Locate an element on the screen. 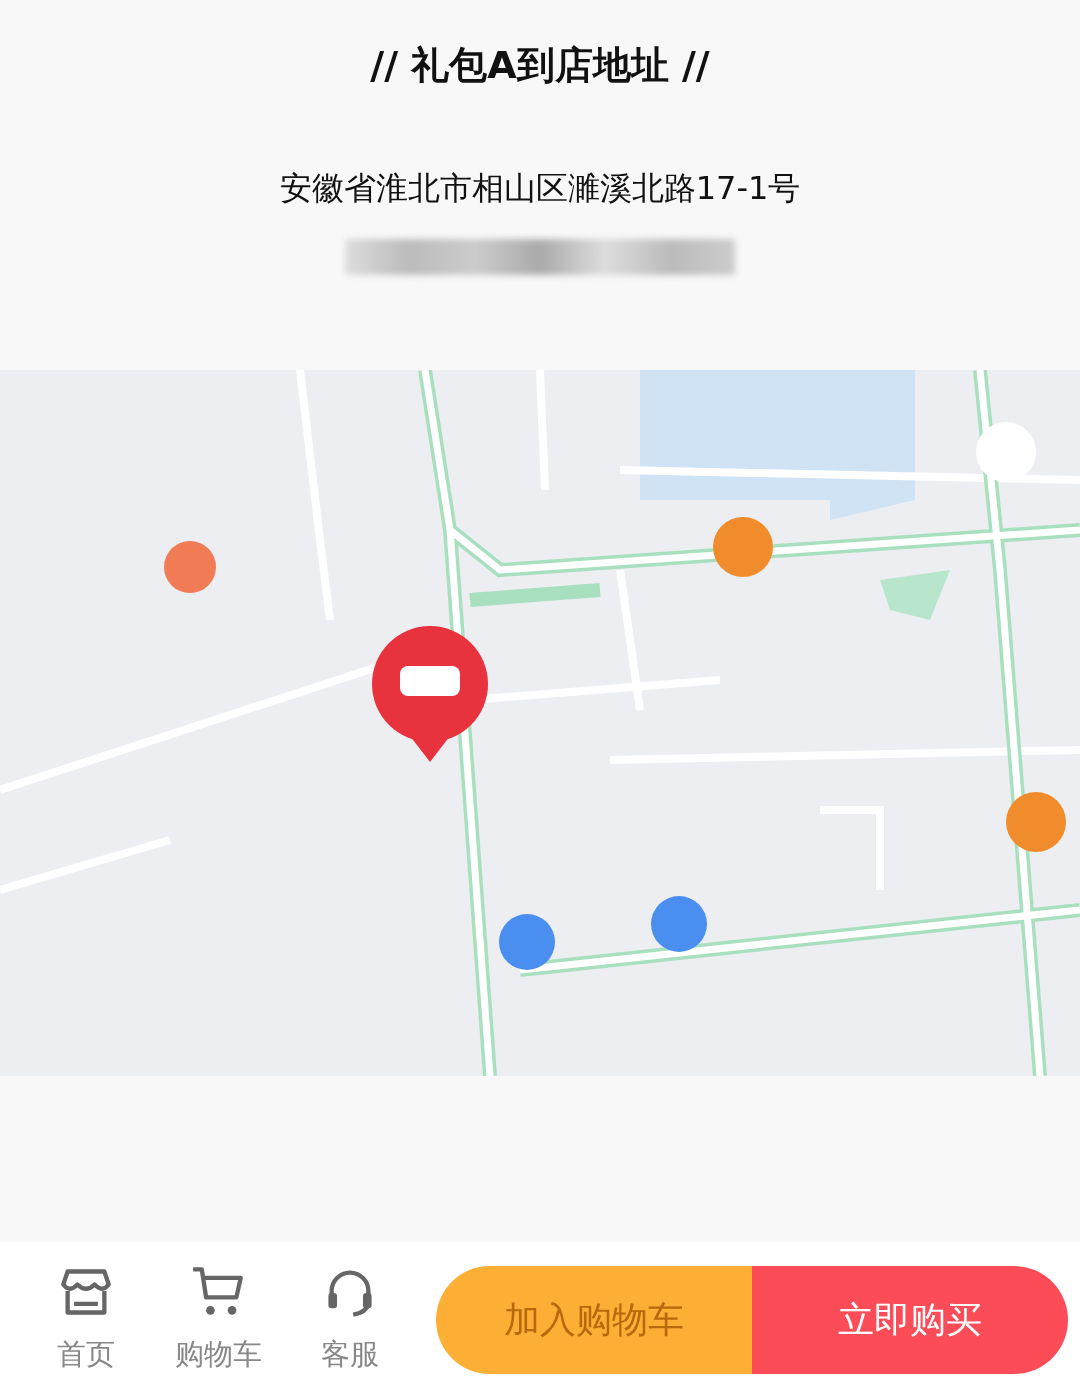 Image resolution: width=1080 pixels, height=1398 pixels. nav-tab: 购物车 is located at coordinates (218, 1320).